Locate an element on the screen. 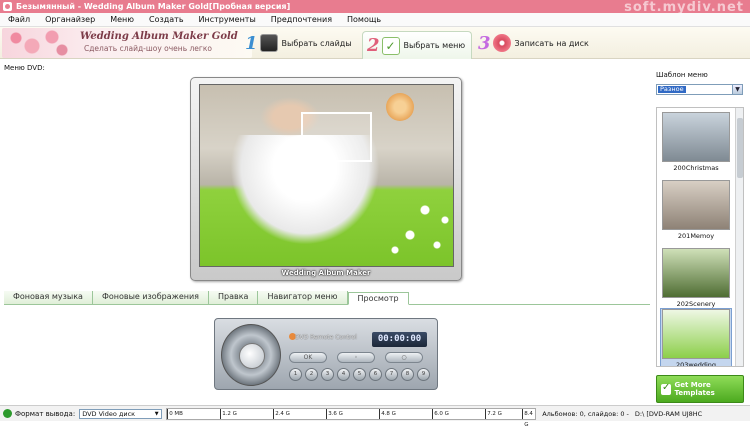 This screenshot has height=431, width=750. step-number: 3 is located at coordinates (484, 43).